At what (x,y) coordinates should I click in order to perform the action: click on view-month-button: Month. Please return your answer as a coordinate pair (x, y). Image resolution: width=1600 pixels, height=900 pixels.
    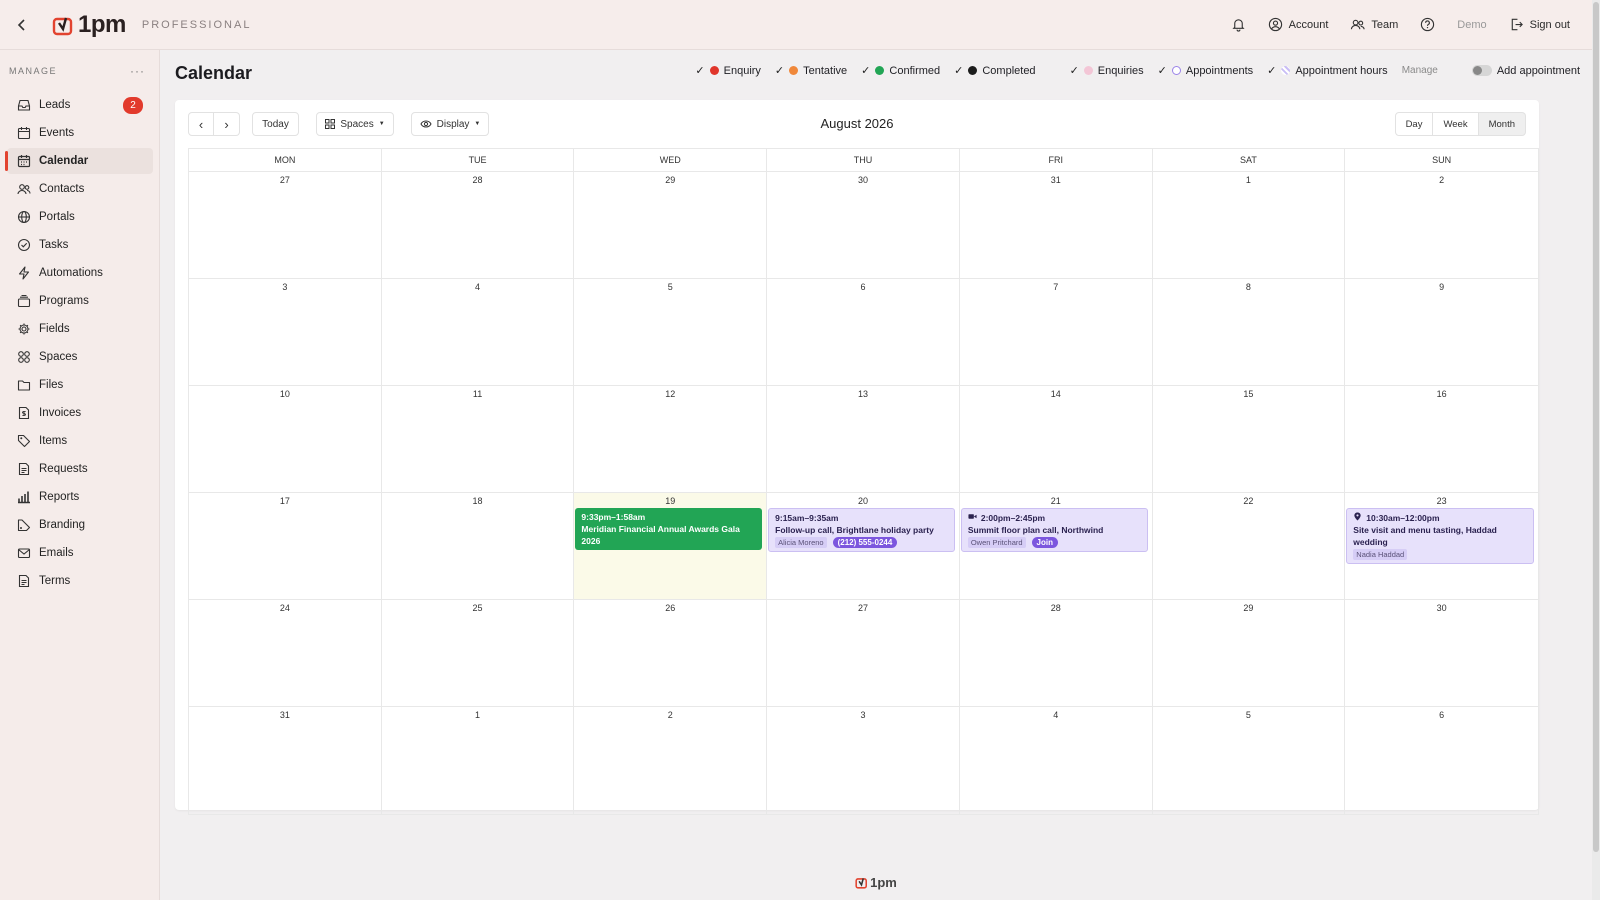
    Looking at the image, I should click on (1502, 124).